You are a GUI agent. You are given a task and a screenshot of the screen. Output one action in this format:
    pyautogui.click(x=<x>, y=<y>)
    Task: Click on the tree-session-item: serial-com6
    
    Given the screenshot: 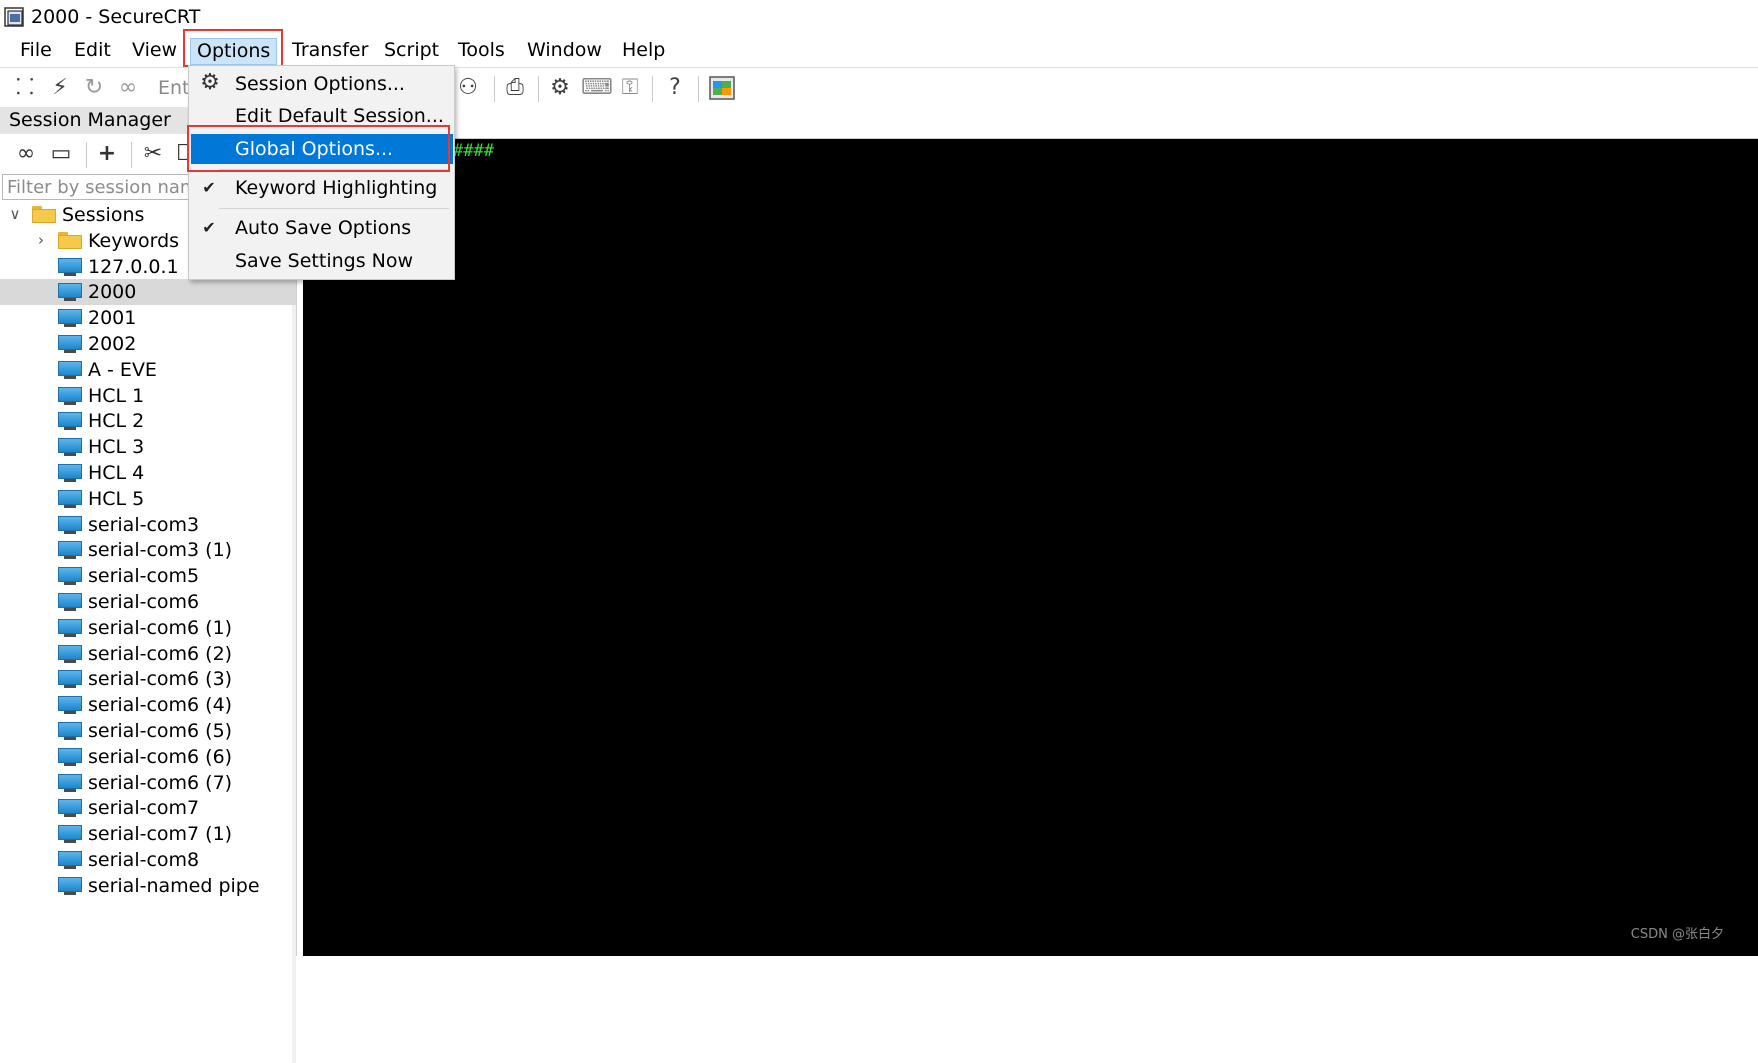 What is the action you would take?
    pyautogui.click(x=148, y=602)
    